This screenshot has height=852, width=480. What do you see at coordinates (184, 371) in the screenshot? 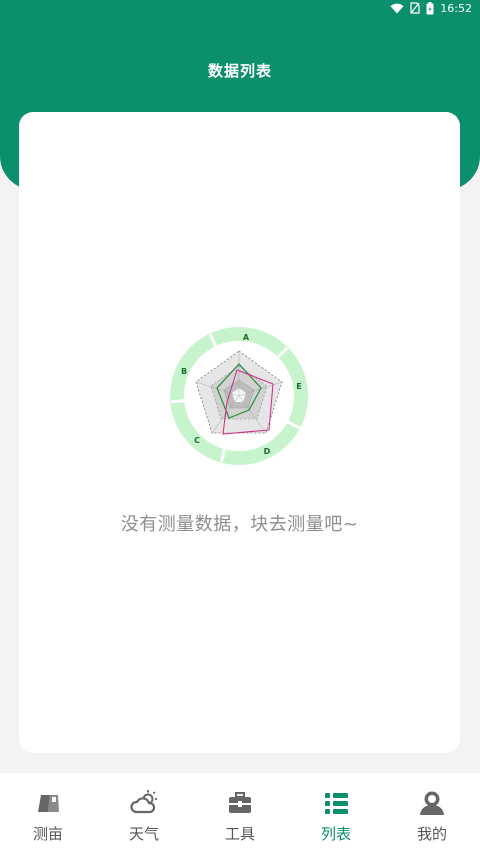
I see `radar-label-b: B` at bounding box center [184, 371].